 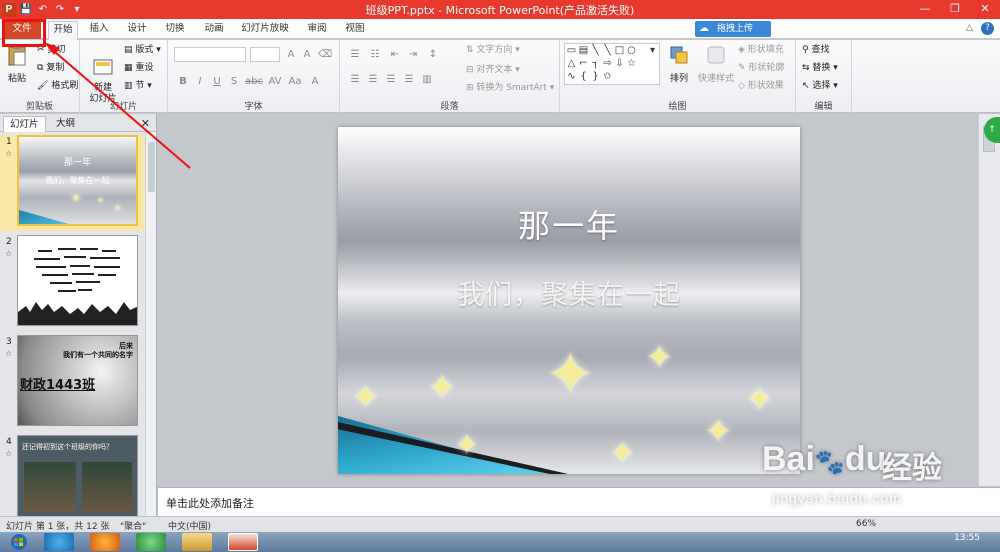 What do you see at coordinates (989, 300) in the screenshot?
I see `slide-scrollbar: ↑` at bounding box center [989, 300].